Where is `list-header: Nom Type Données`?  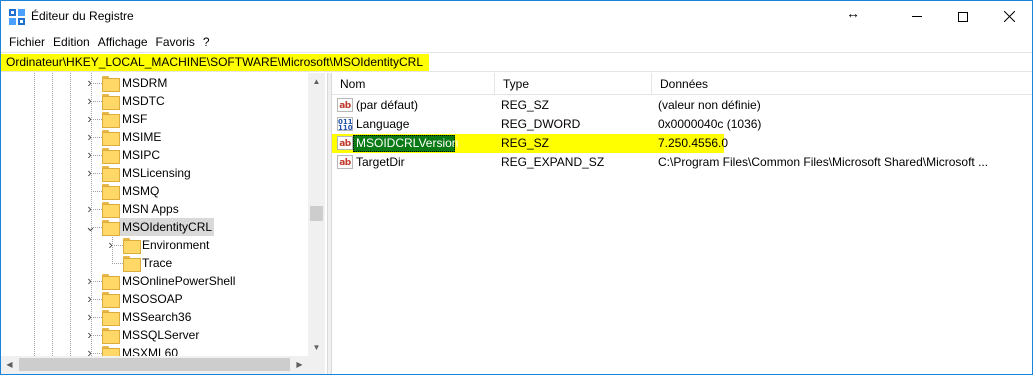
list-header: Nom Type Données is located at coordinates (682, 84).